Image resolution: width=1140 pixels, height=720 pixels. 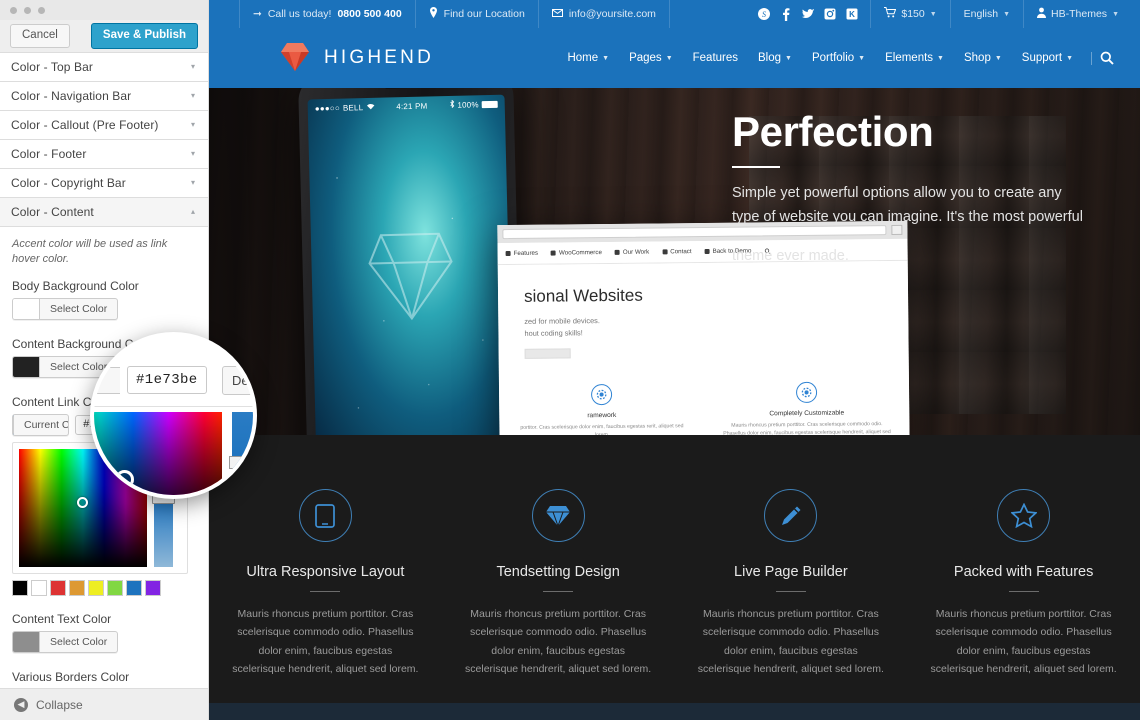 What do you see at coordinates (13, 10) in the screenshot?
I see `window-close-dot` at bounding box center [13, 10].